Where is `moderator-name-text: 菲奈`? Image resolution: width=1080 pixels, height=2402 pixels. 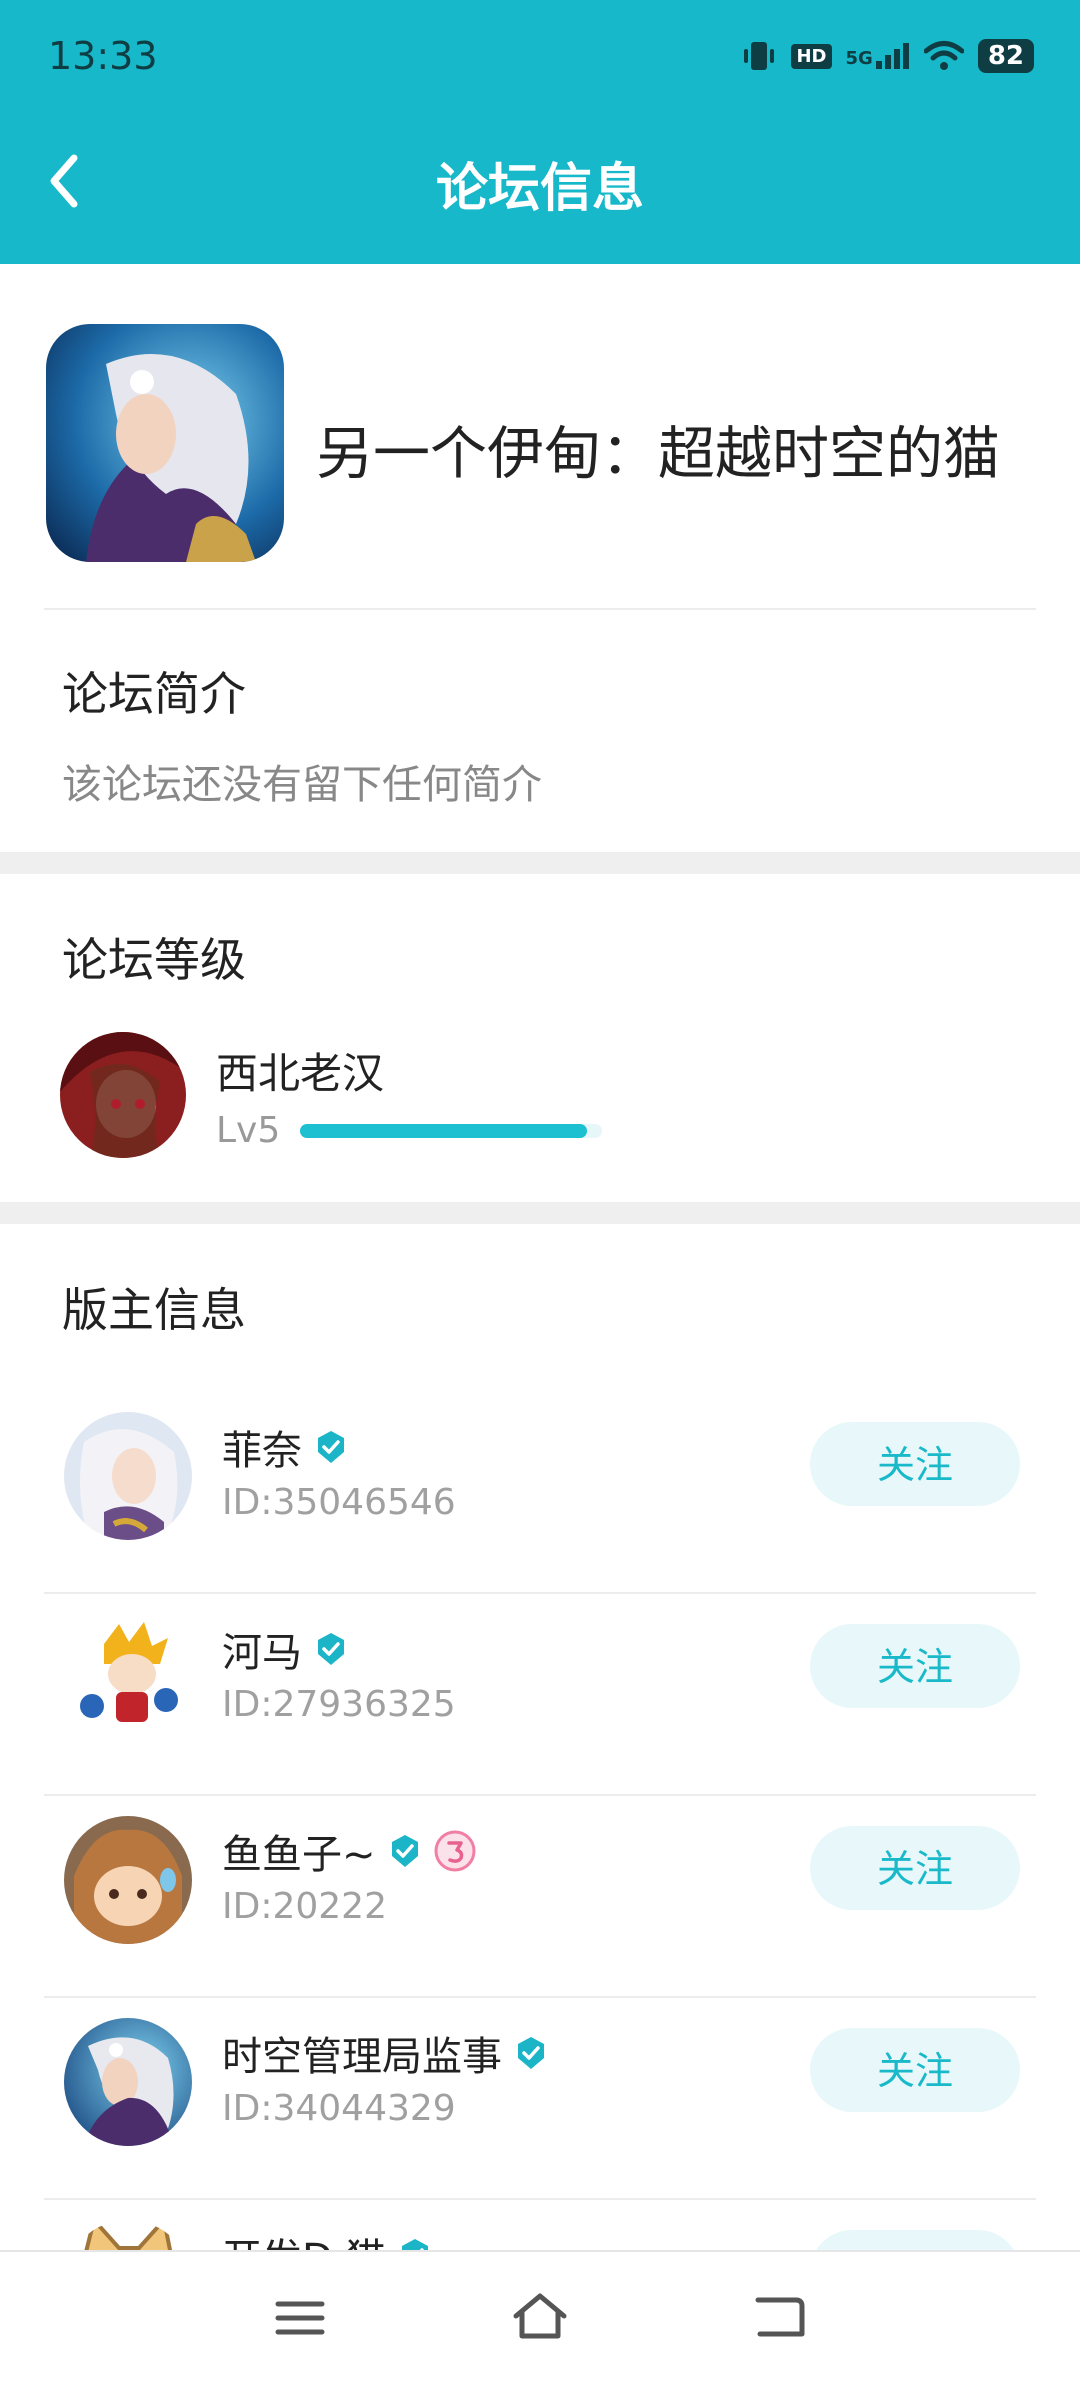
moderator-name-text: 菲奈 is located at coordinates (262, 1451).